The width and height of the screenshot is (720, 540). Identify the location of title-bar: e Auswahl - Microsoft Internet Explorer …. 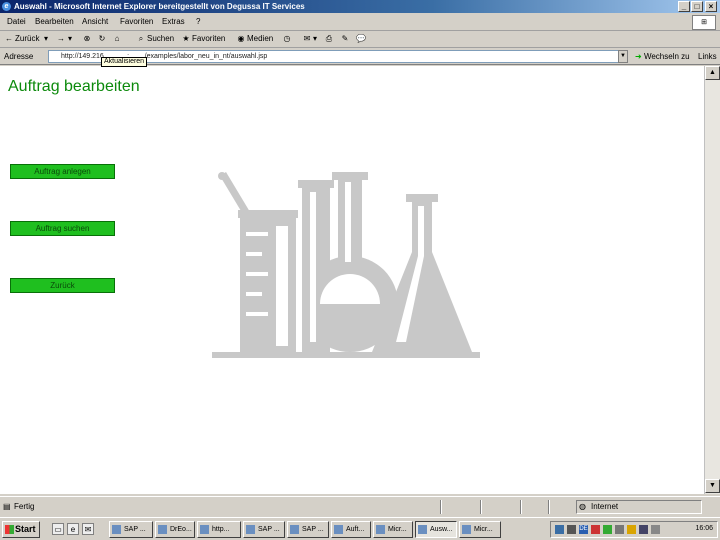
(360, 6).